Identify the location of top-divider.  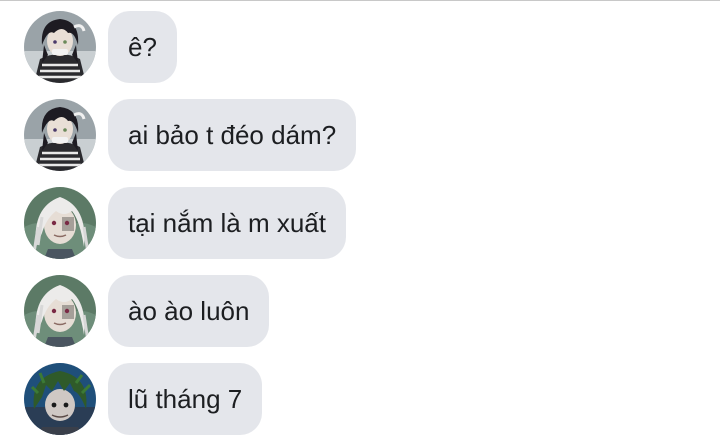
(360, 0).